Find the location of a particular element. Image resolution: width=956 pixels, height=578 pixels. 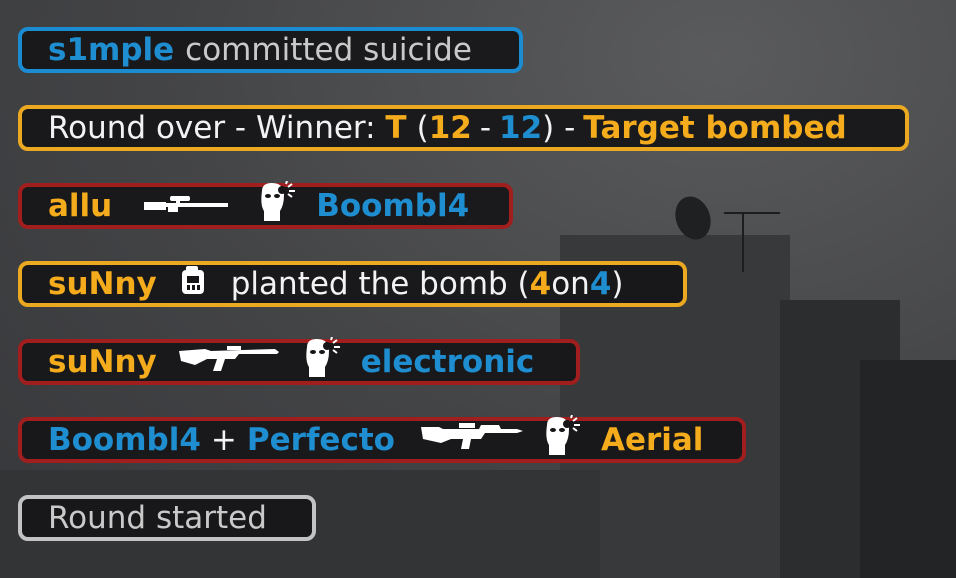

t-count: 4 is located at coordinates (540, 284).